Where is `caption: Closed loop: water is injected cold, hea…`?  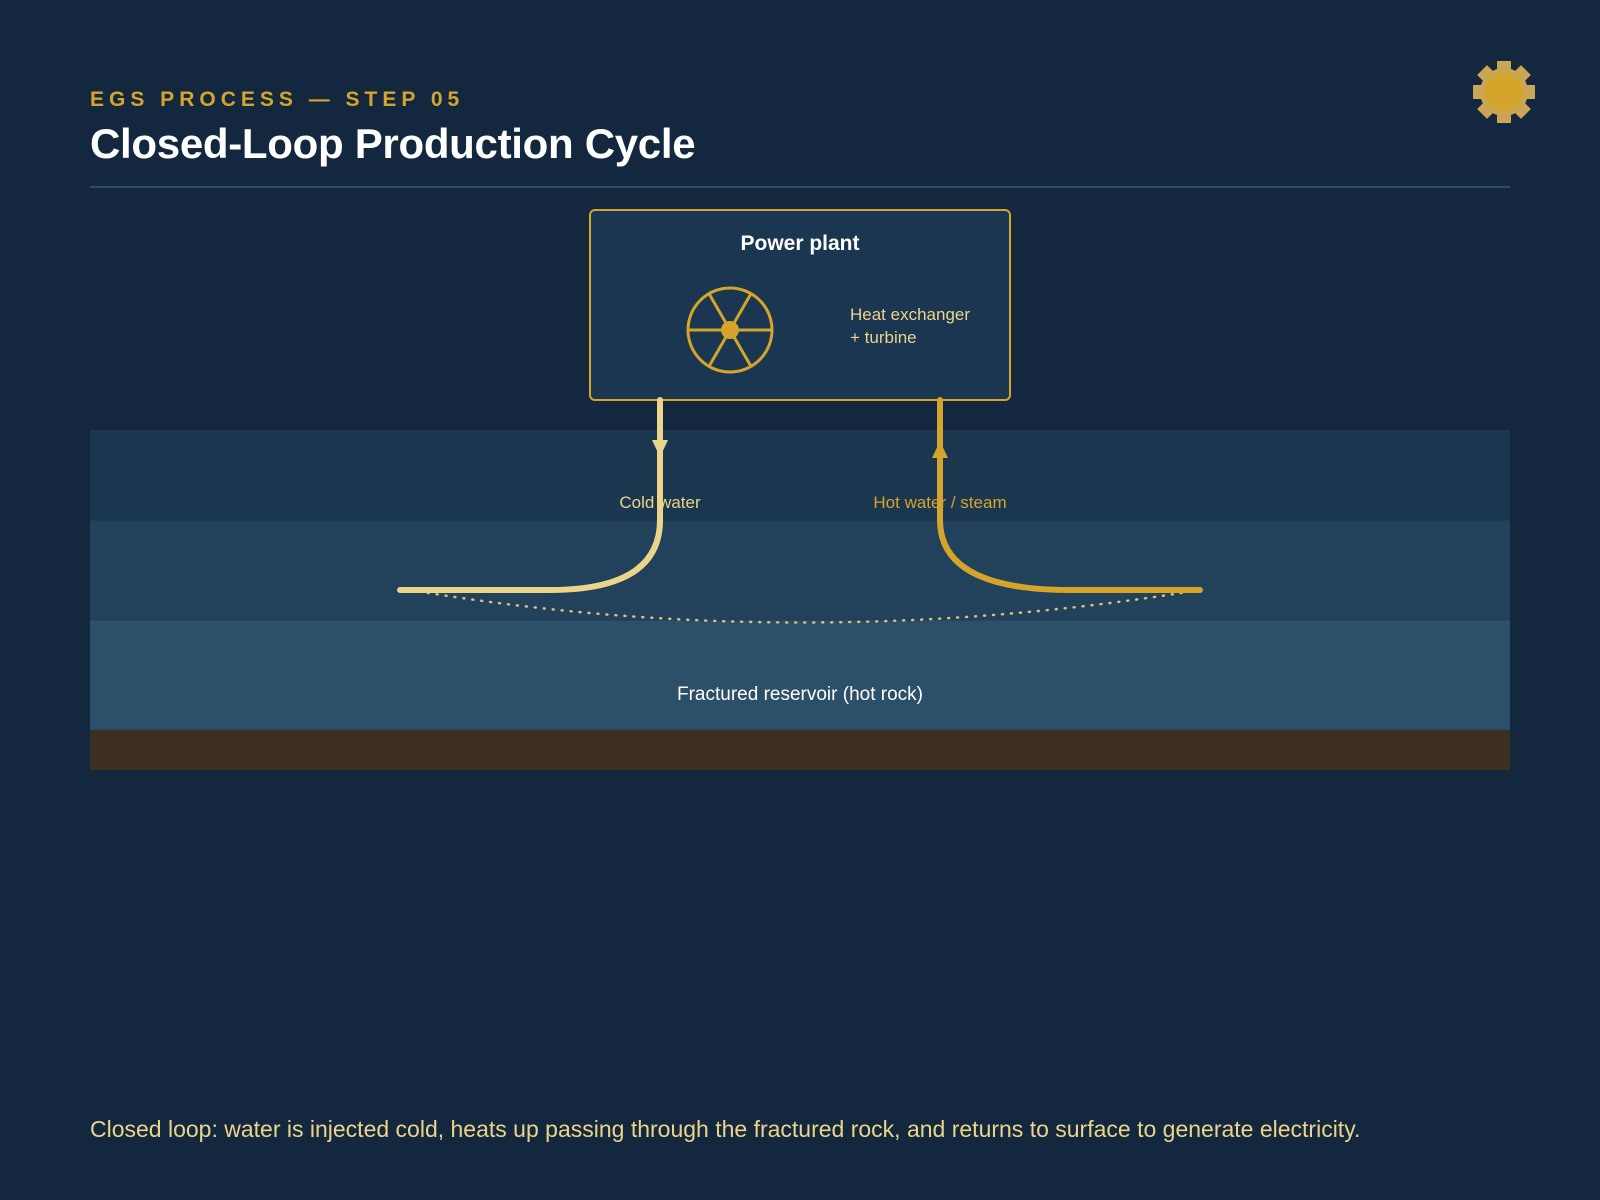 caption: Closed loop: water is injected cold, hea… is located at coordinates (725, 1129).